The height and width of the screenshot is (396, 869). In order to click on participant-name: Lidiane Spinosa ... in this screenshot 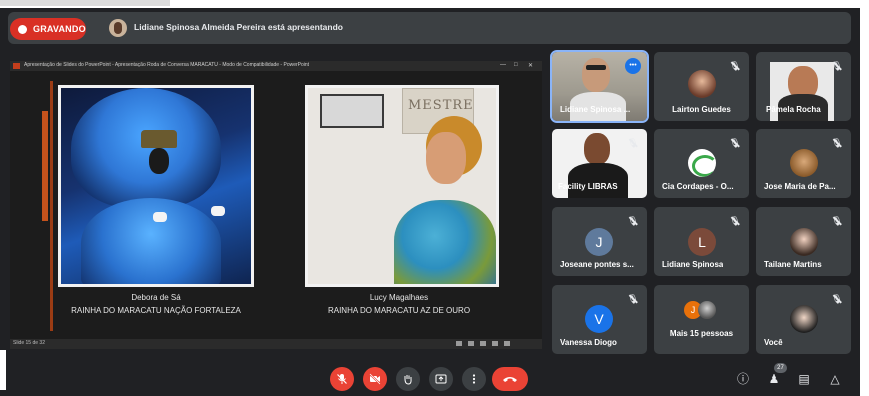, I will do `click(595, 109)`.